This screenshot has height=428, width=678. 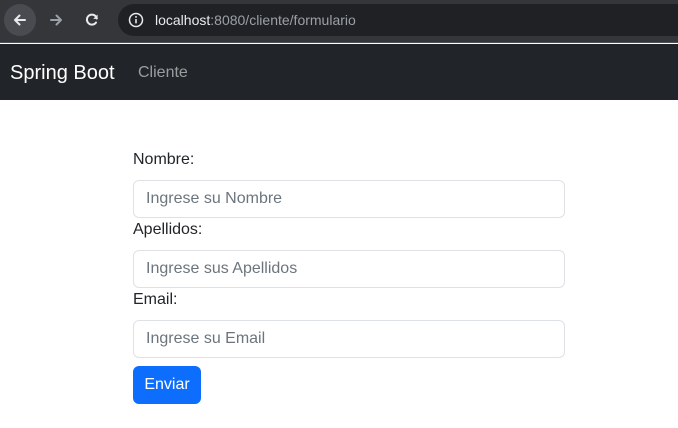 I want to click on back-button, so click(x=20, y=20).